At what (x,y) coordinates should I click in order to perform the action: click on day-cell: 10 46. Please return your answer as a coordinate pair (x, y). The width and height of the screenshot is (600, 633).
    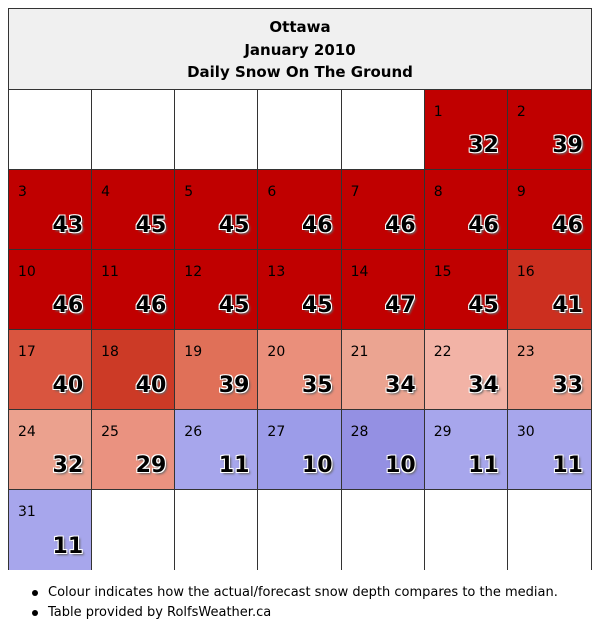
    Looking at the image, I should click on (51, 290).